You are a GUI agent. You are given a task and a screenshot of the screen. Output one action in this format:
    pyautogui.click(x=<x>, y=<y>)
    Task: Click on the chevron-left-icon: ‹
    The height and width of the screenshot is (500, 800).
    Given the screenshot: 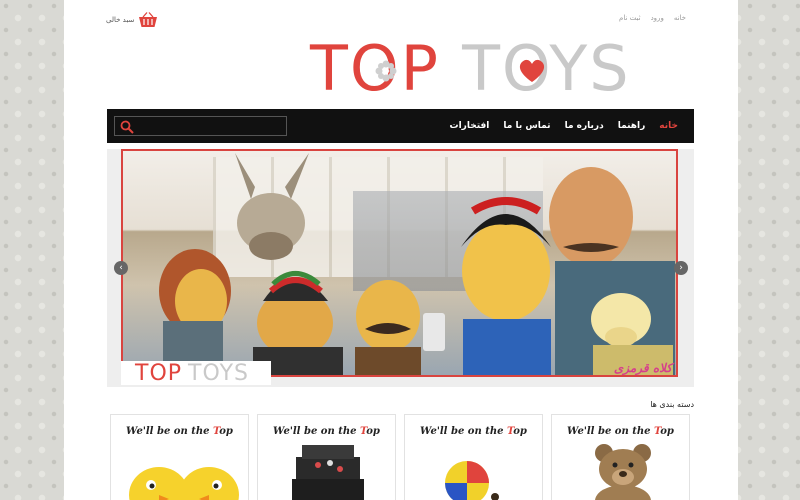 What is the action you would take?
    pyautogui.click(x=121, y=268)
    